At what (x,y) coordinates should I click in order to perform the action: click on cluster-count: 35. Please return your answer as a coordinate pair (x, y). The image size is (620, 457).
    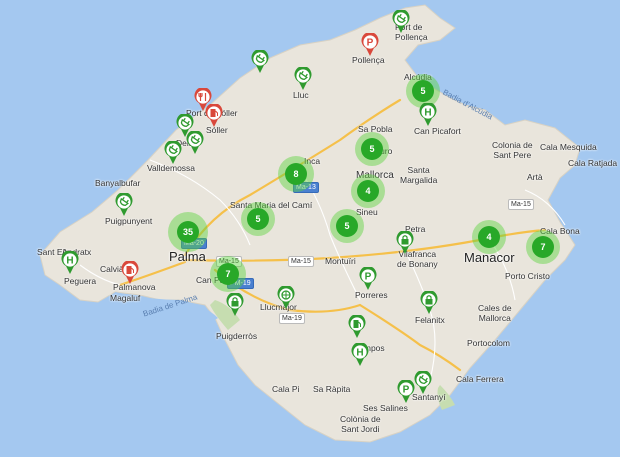
    Looking at the image, I should click on (188, 232).